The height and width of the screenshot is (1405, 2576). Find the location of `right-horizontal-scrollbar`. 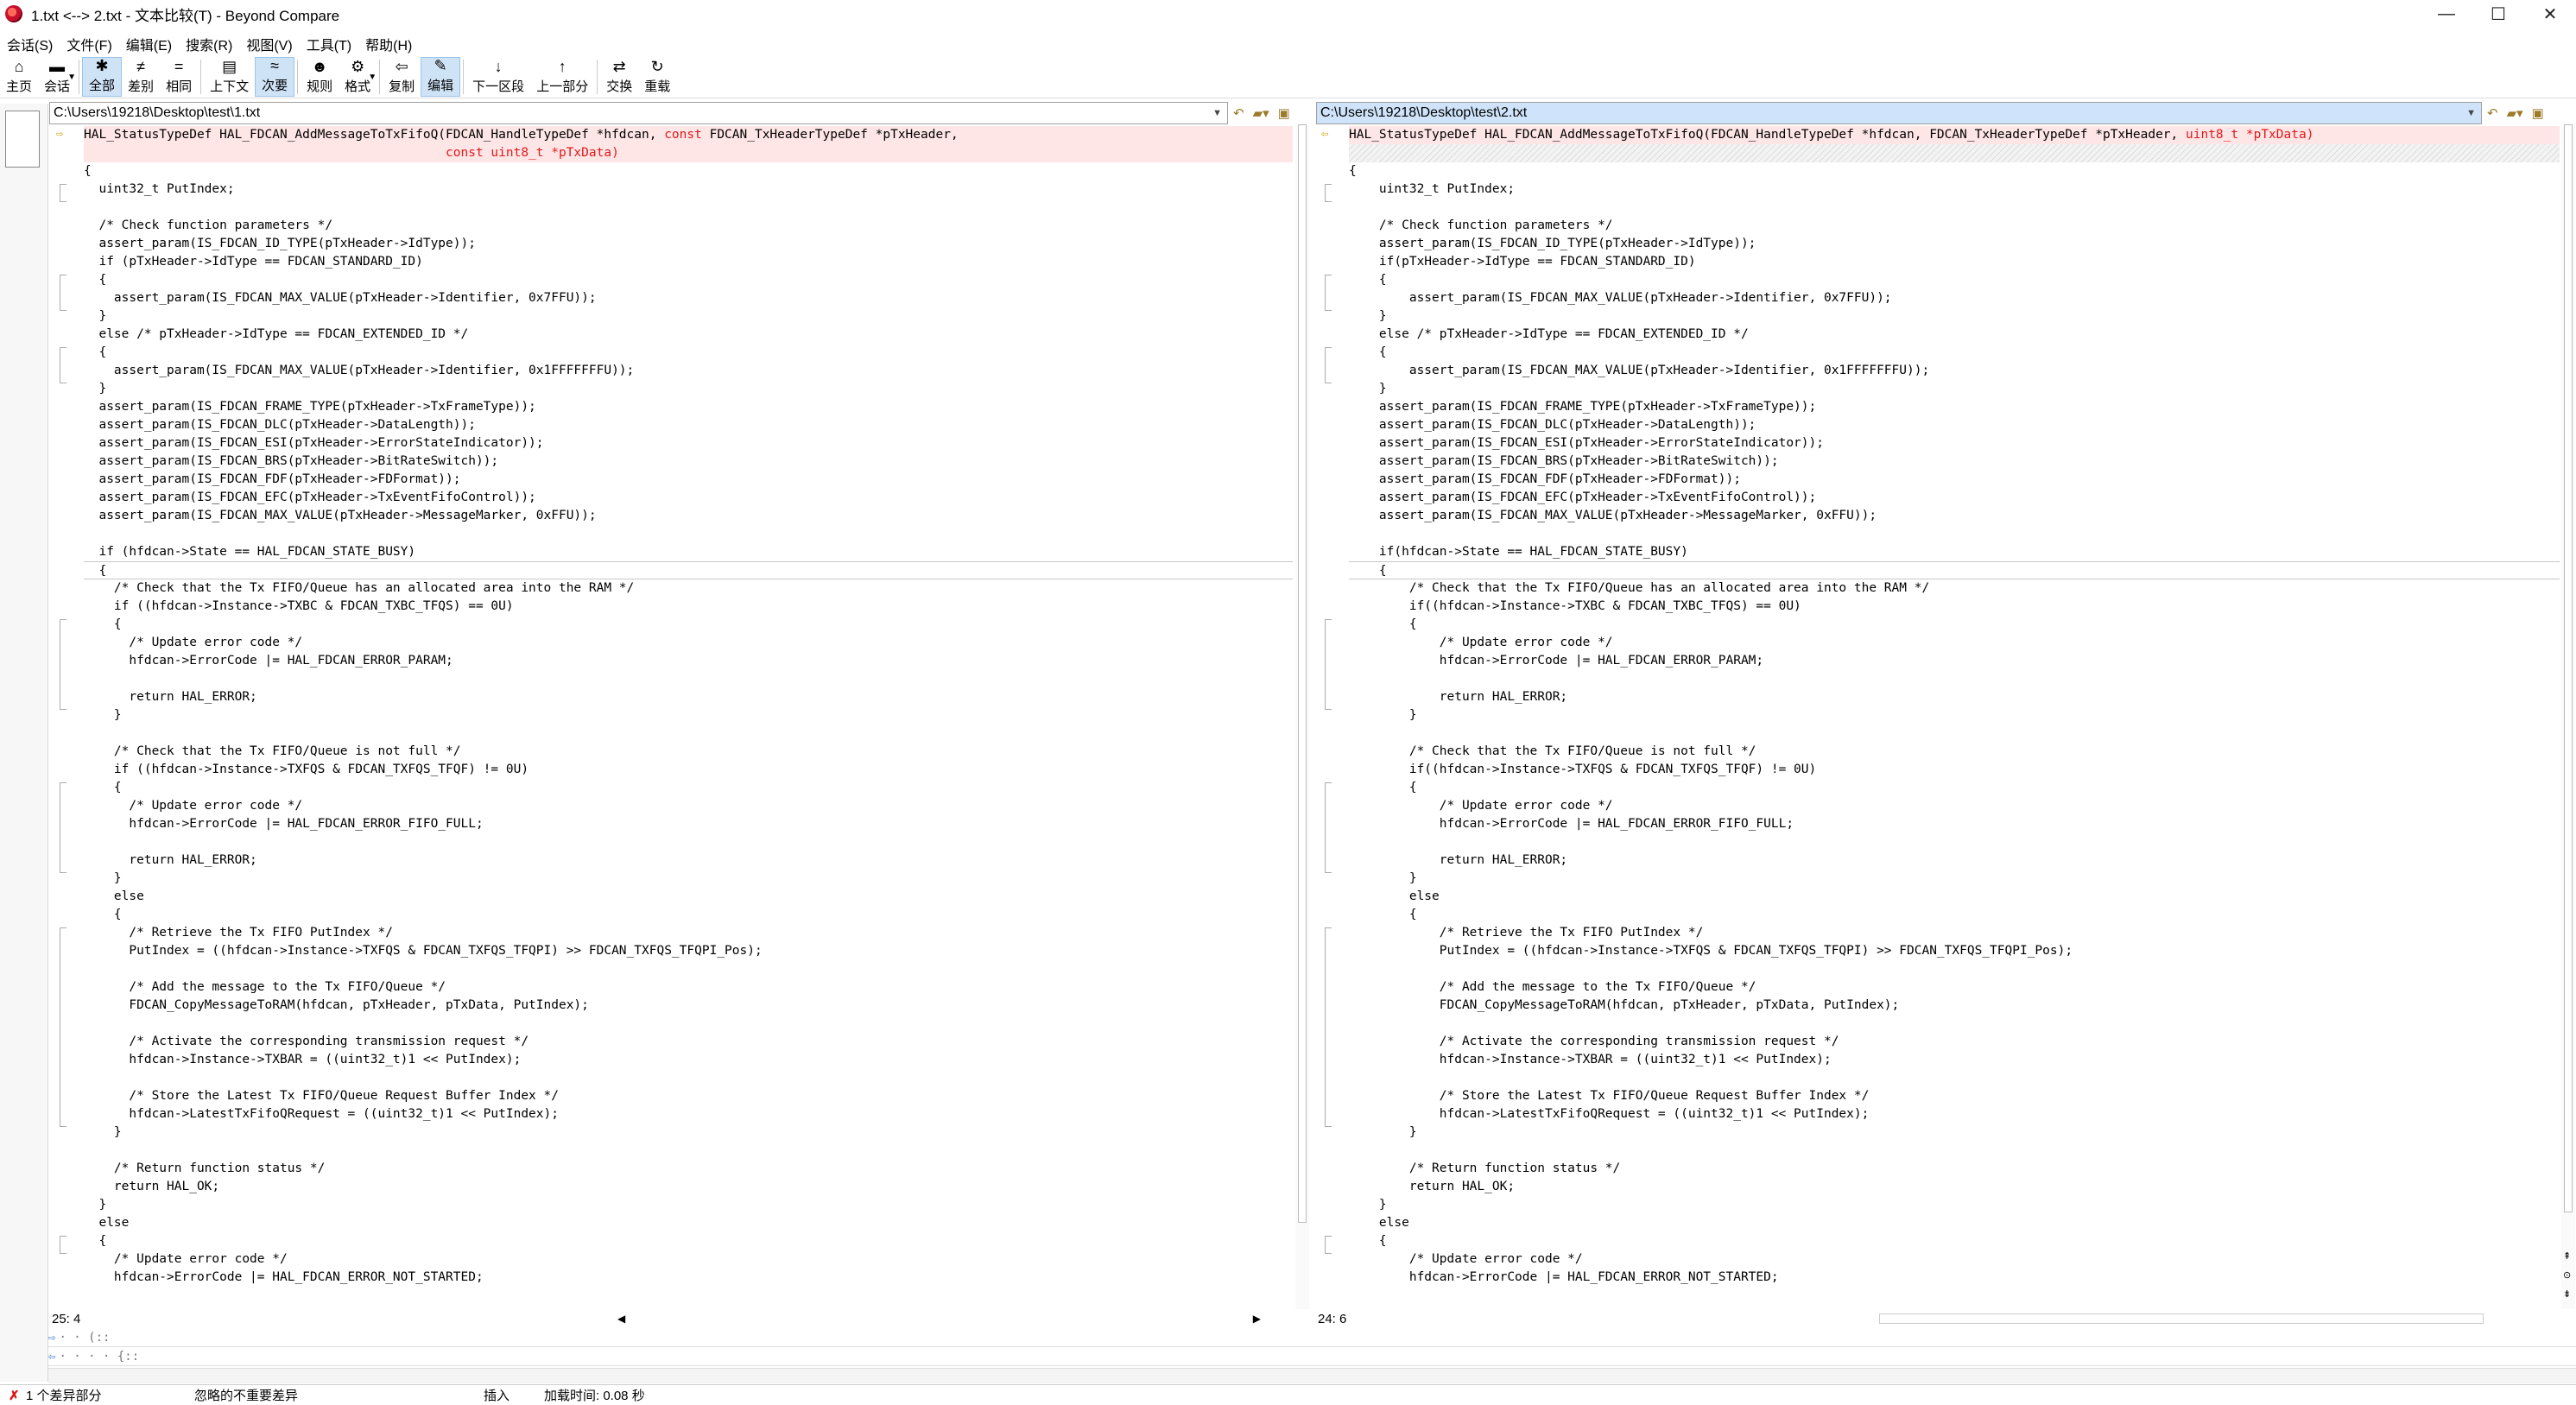

right-horizontal-scrollbar is located at coordinates (2181, 1318).